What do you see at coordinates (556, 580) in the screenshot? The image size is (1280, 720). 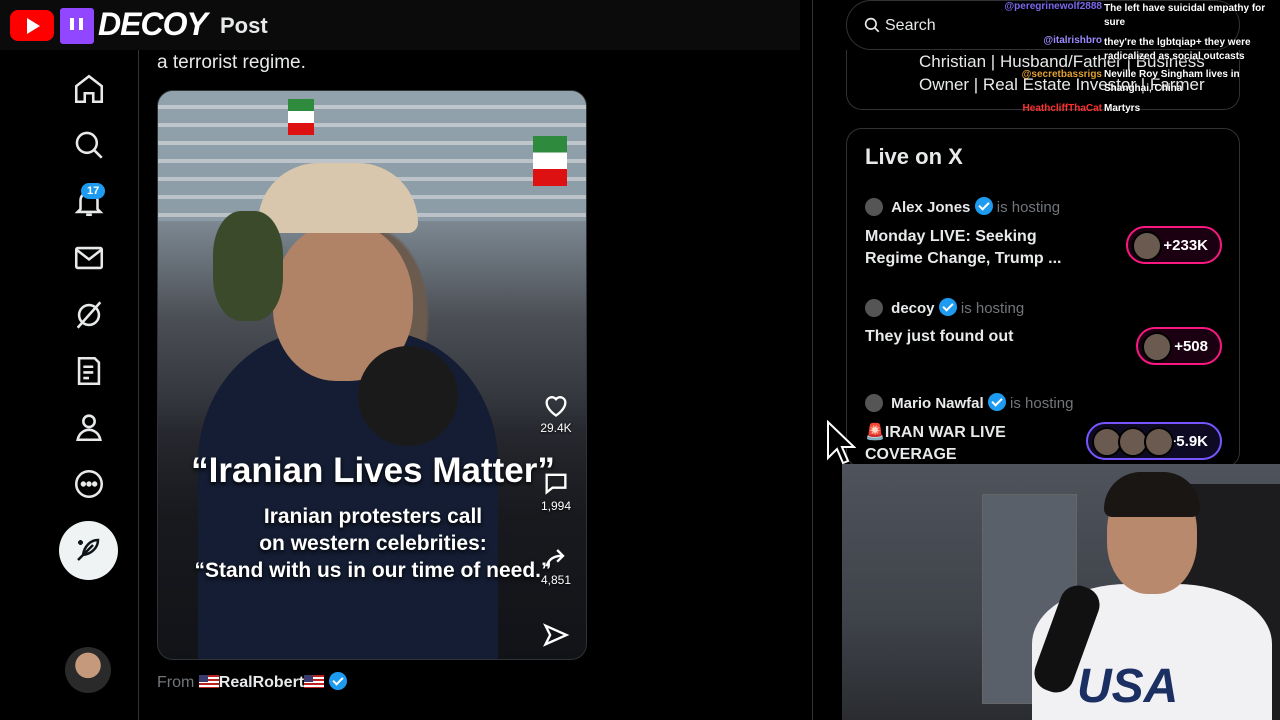 I see `share-count: 4,851` at bounding box center [556, 580].